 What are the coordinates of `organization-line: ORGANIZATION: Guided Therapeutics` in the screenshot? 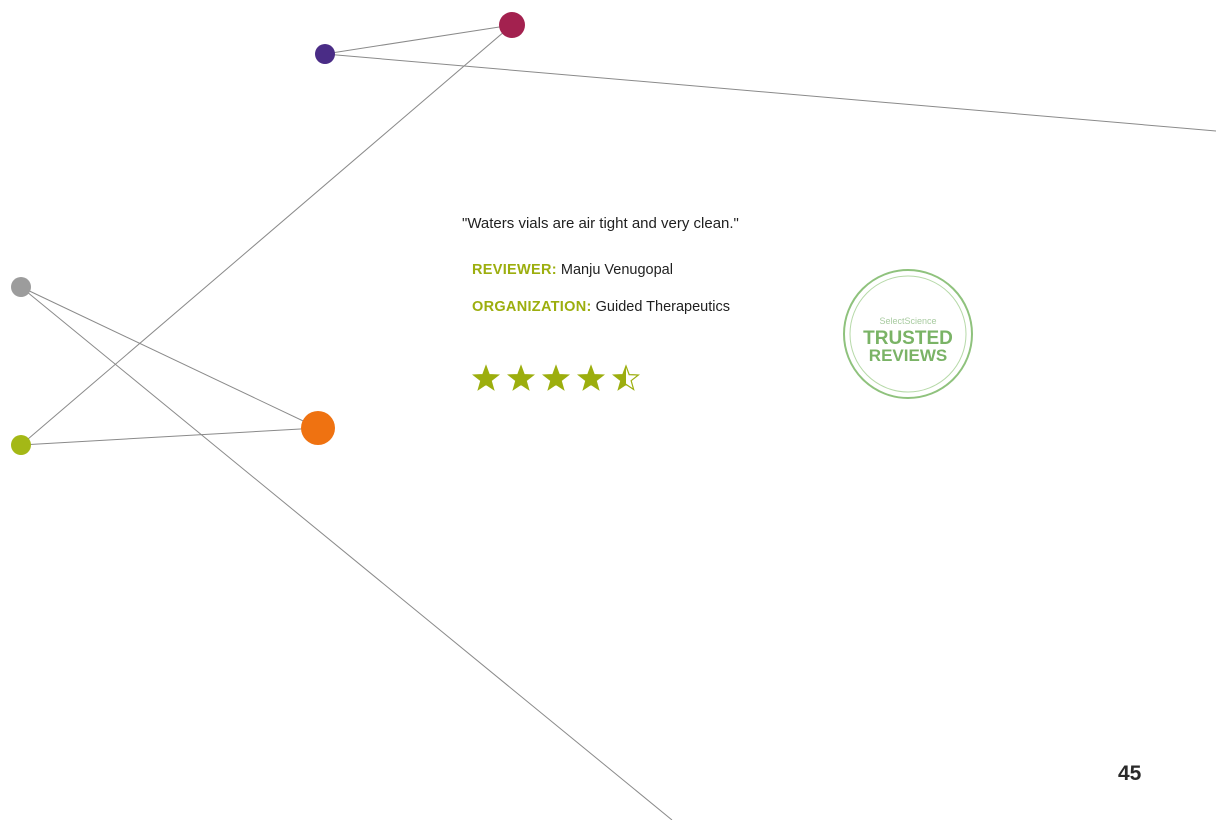 It's located at (601, 307).